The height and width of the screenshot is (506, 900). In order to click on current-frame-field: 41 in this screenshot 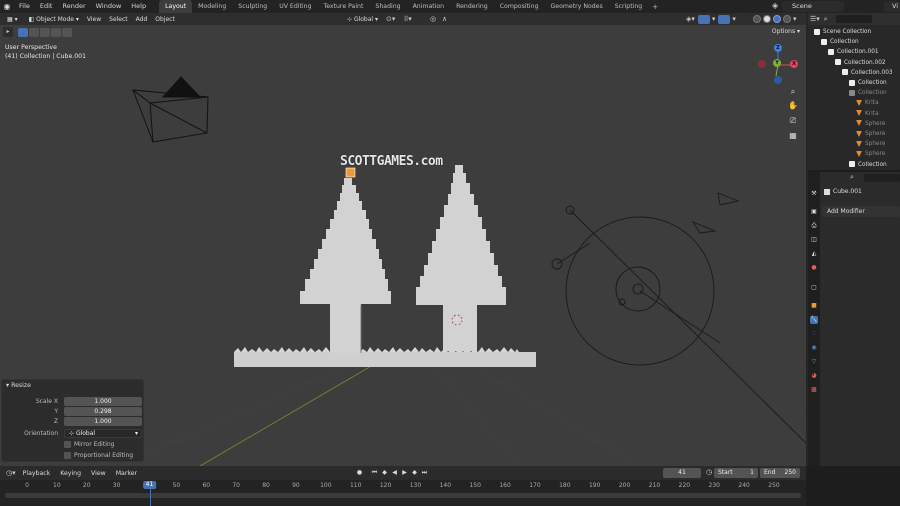, I will do `click(682, 473)`.